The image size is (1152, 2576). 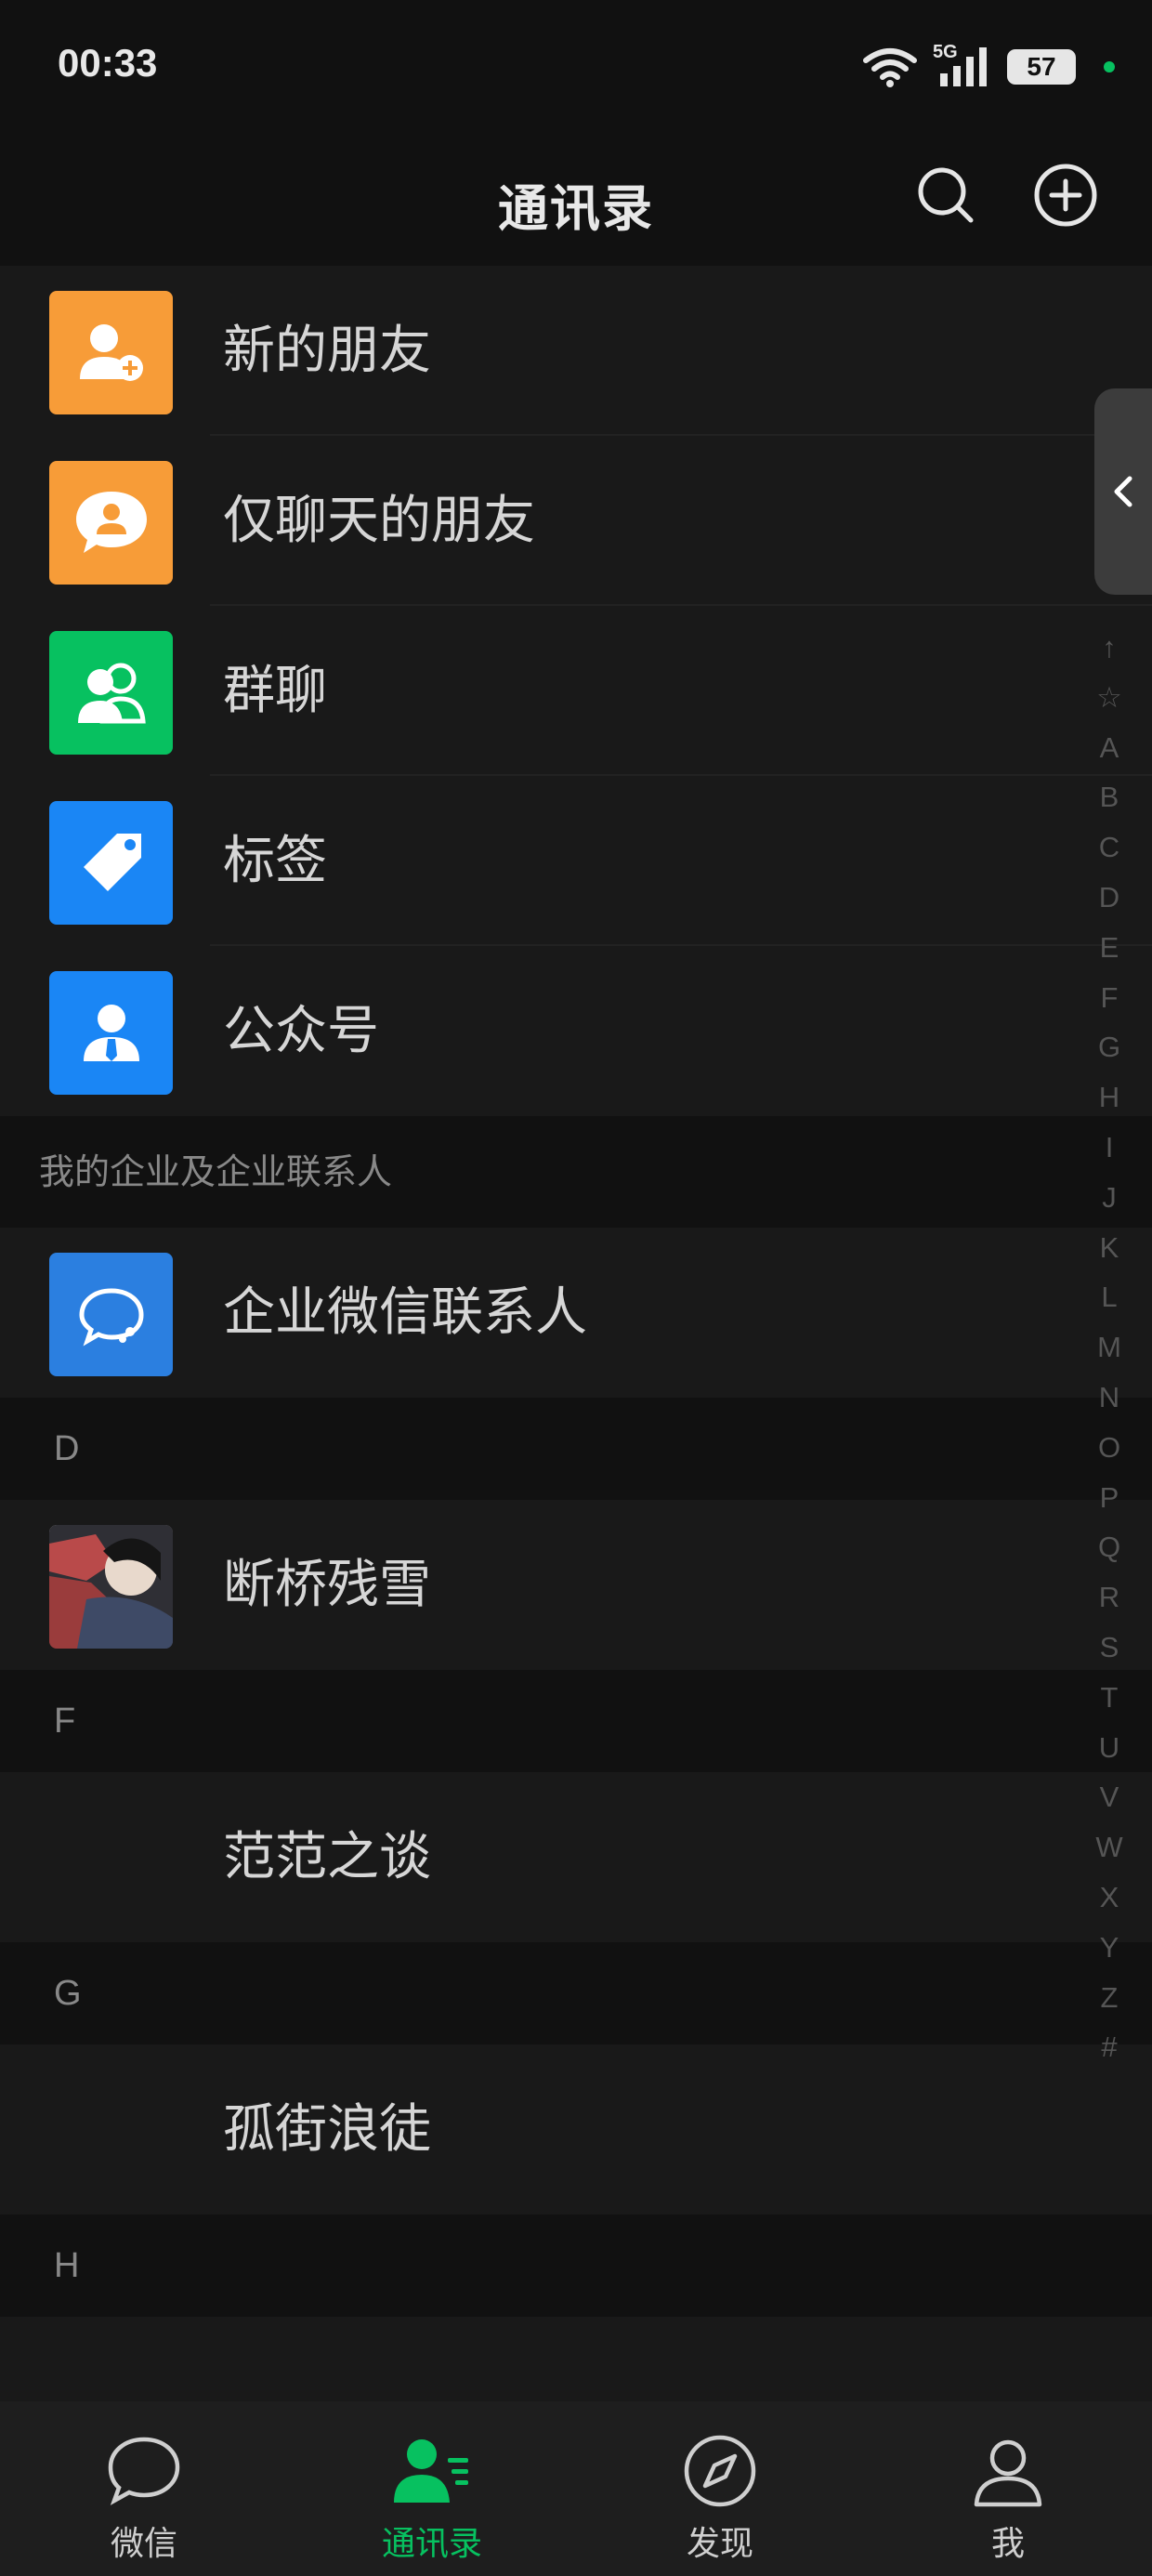 I want to click on wifi-icon, so click(x=890, y=67).